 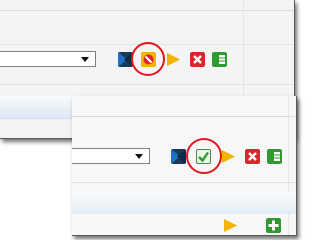 I want to click on expand-button, so click(x=178, y=156).